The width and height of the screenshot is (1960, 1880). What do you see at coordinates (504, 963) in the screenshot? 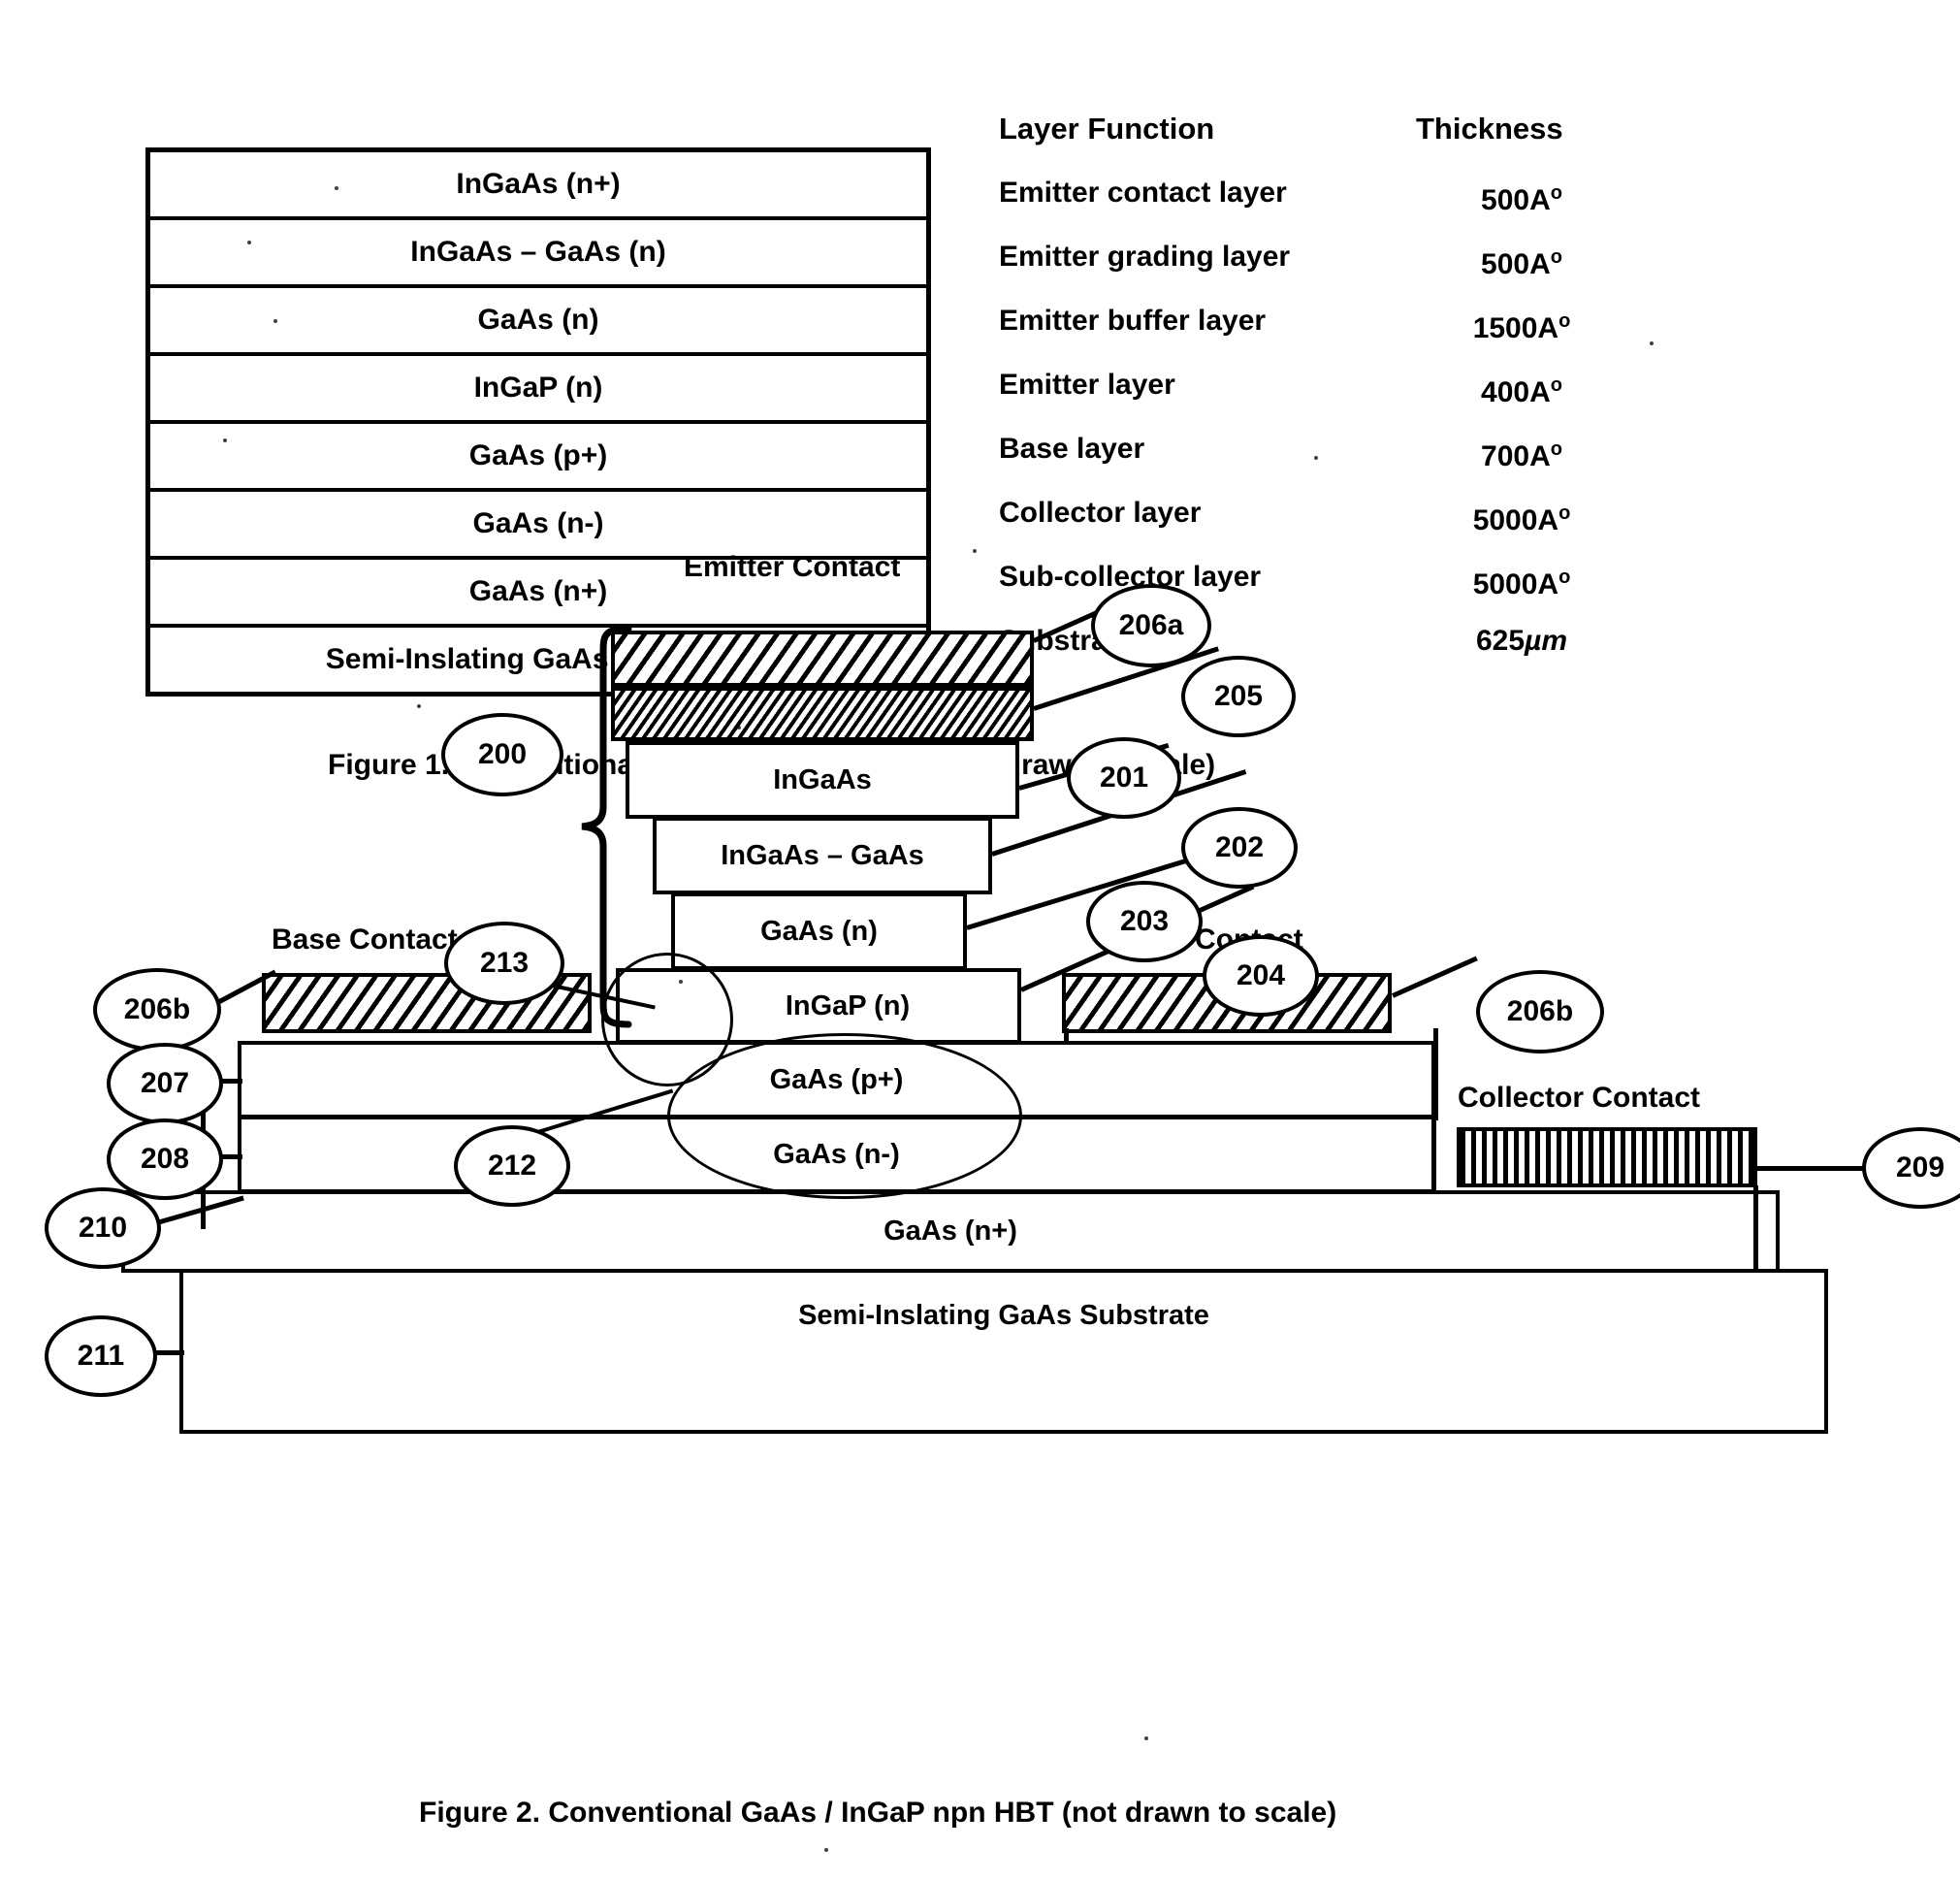
I see `fig2-callout-213: 213` at bounding box center [504, 963].